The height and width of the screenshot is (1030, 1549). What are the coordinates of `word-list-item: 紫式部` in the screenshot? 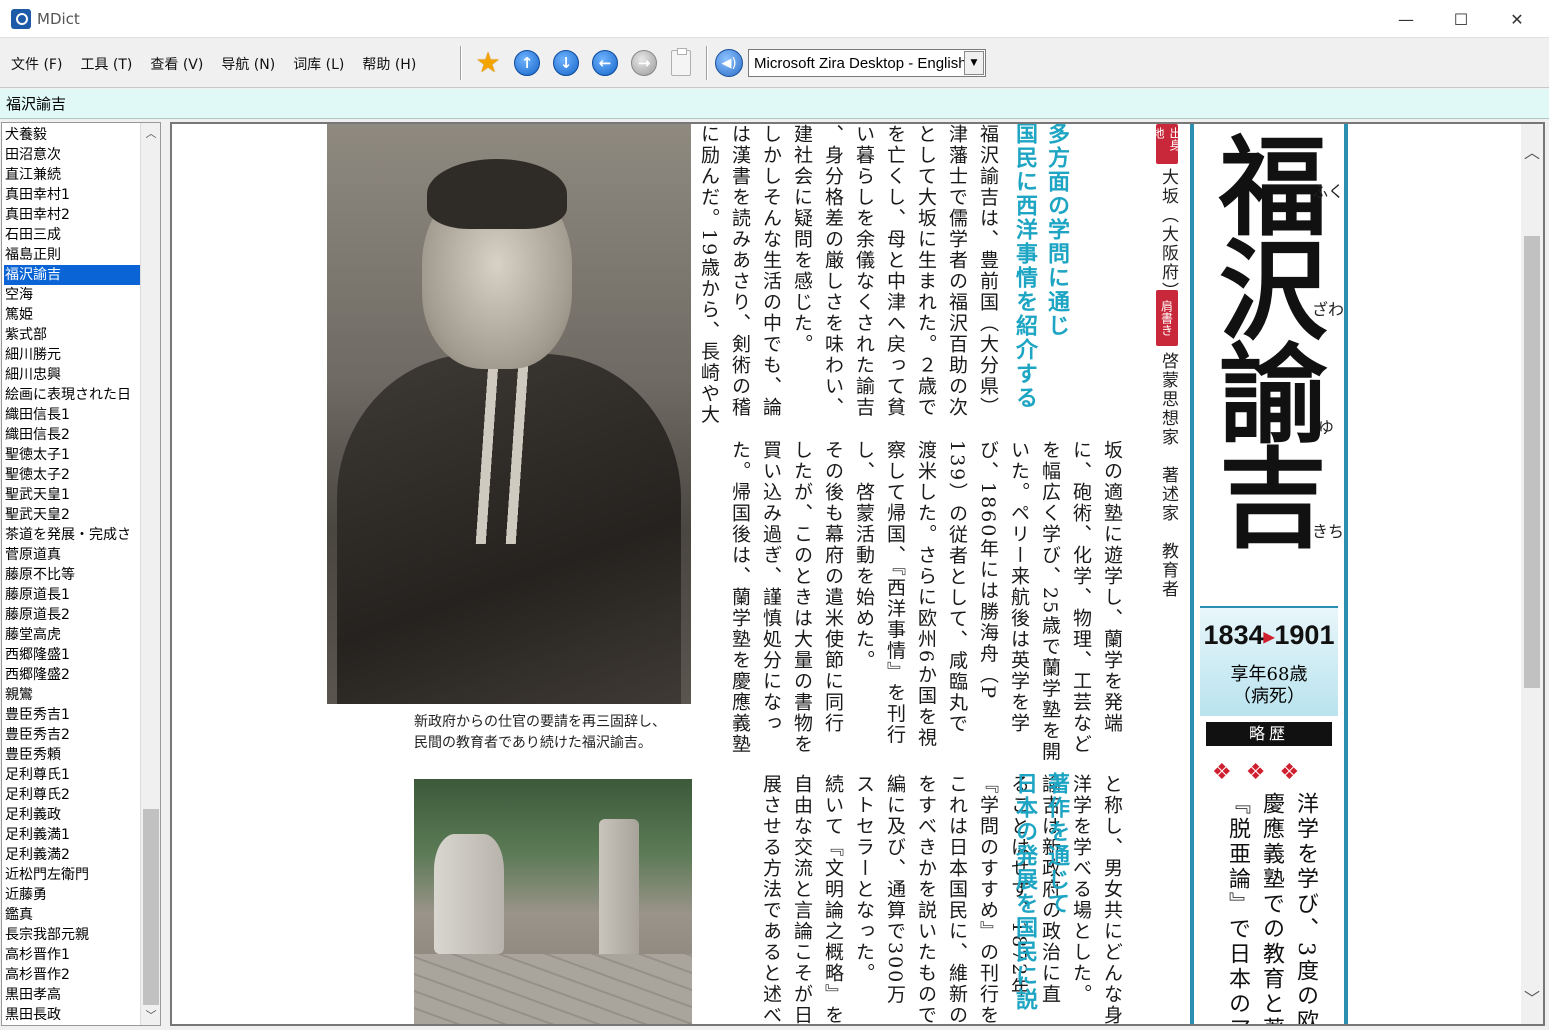 It's located at (72, 335).